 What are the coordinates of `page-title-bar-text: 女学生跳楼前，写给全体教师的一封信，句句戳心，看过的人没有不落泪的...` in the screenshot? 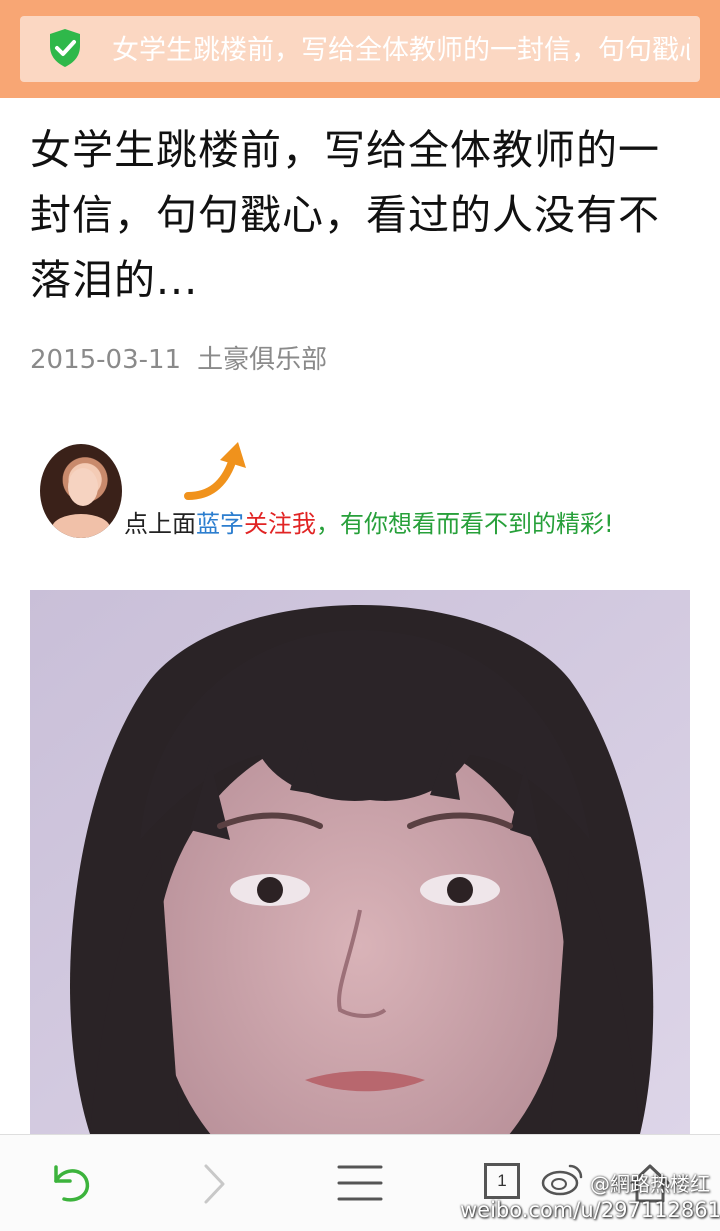 It's located at (401, 51).